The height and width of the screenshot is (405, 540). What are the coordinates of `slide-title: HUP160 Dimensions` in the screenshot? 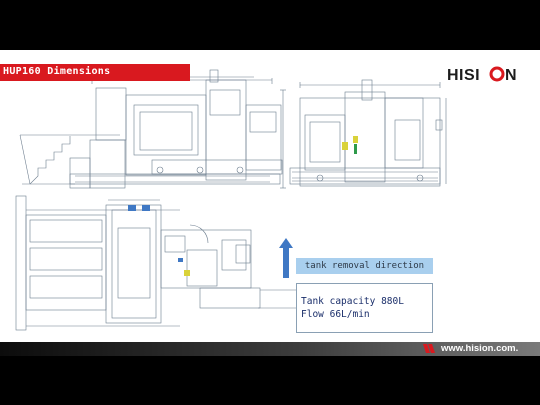 It's located at (57, 71).